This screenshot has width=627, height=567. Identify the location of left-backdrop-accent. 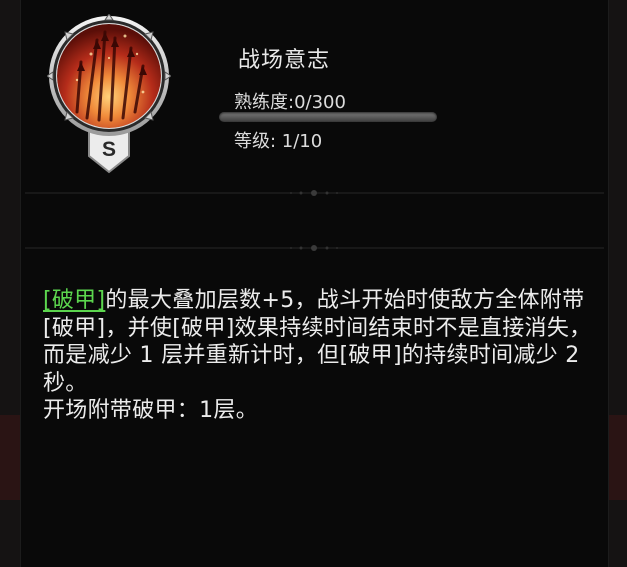
(10, 457).